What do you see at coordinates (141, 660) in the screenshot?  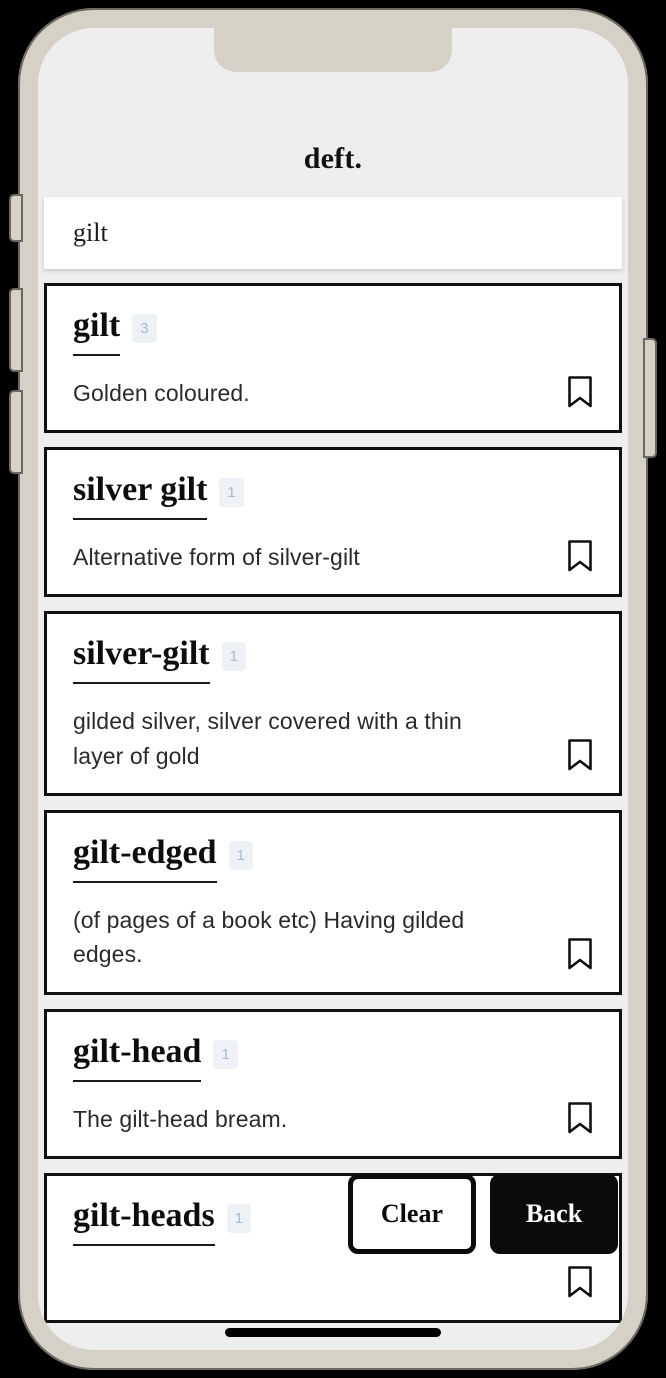 I see `headword: silver-gilt` at bounding box center [141, 660].